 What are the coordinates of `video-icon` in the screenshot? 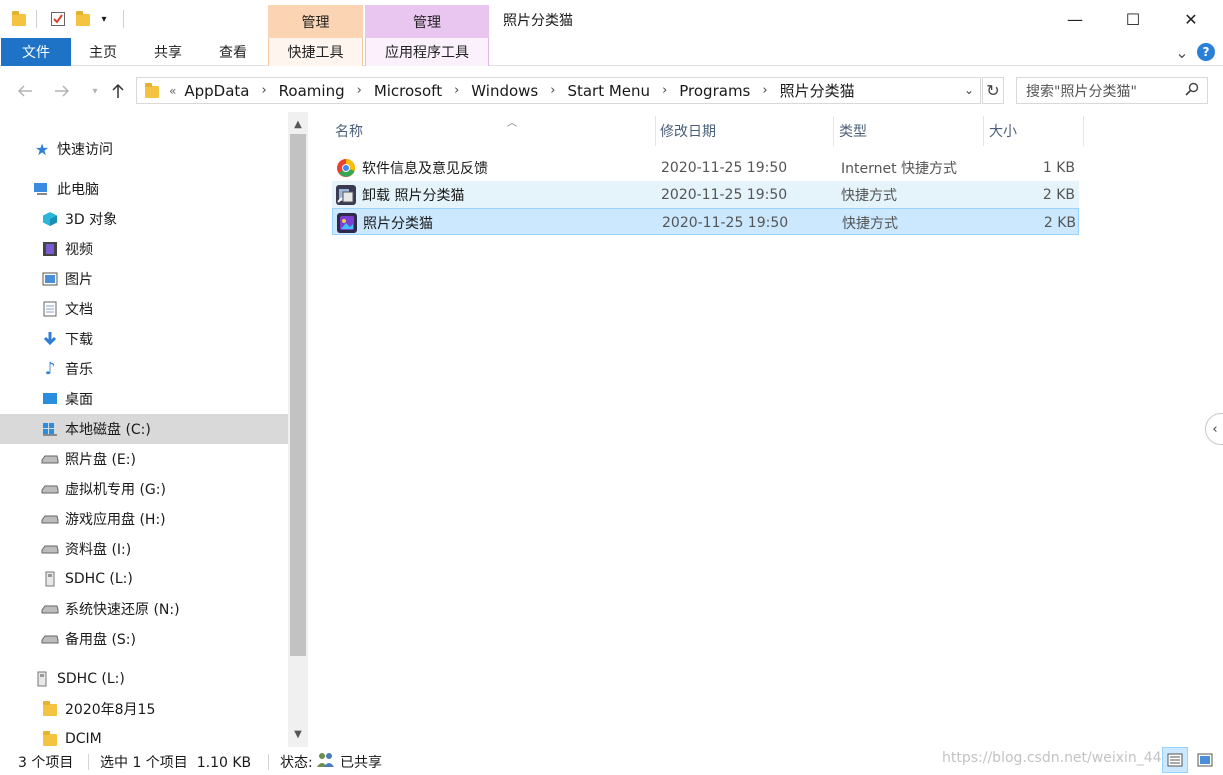 It's located at (50, 249).